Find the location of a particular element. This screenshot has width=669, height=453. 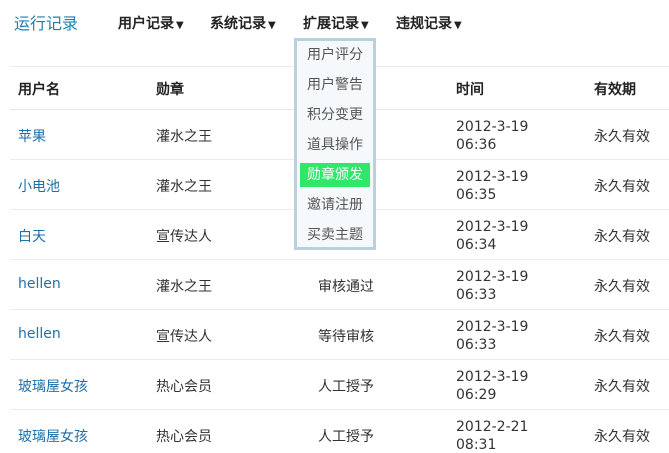

column-header-validity: 有效期 is located at coordinates (615, 90).